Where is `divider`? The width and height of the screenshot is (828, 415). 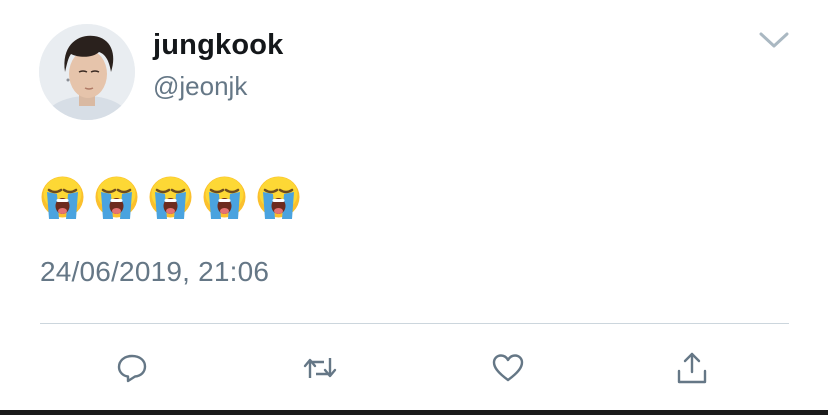
divider is located at coordinates (414, 323).